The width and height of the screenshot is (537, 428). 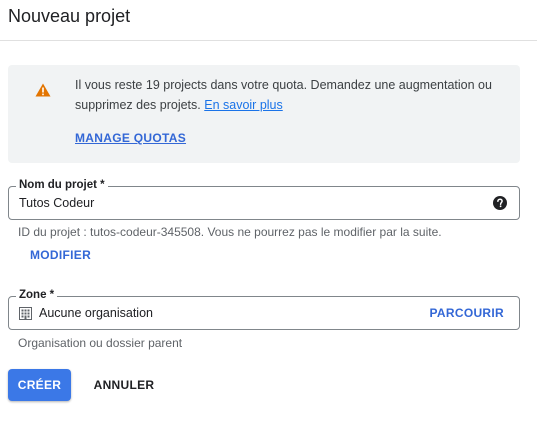 What do you see at coordinates (56, 203) in the screenshot?
I see `project-name-input: Tutos Codeur` at bounding box center [56, 203].